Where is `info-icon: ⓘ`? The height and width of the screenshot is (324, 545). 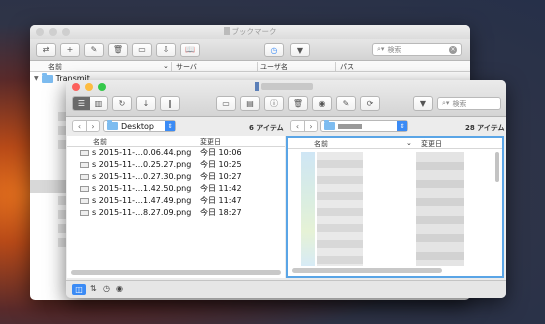
info-icon: ⓘ is located at coordinates (274, 103).